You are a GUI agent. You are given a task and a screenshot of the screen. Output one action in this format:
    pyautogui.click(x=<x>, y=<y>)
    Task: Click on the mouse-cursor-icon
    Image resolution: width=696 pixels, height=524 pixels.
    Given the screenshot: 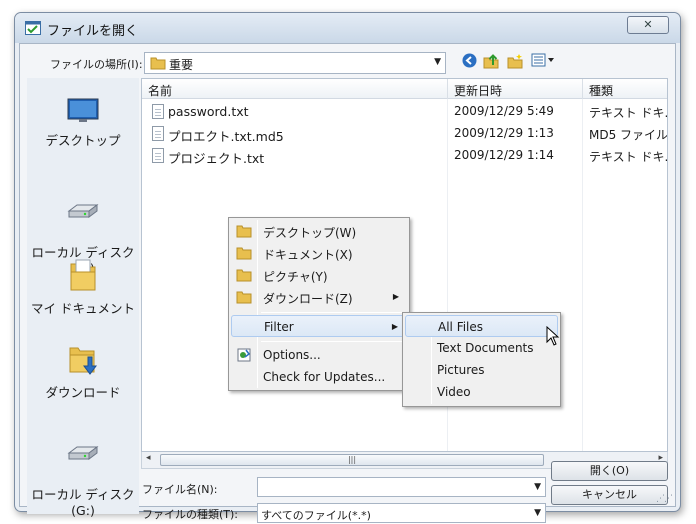 What is the action you would take?
    pyautogui.click(x=553, y=336)
    